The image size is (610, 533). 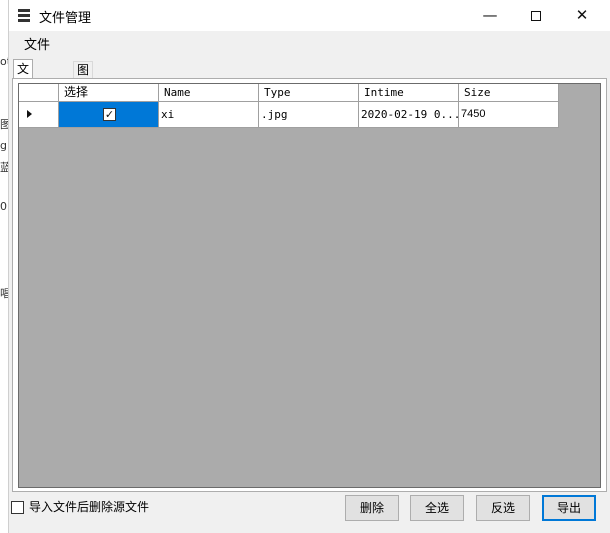 What do you see at coordinates (39, 93) in the screenshot?
I see `row-header-corner` at bounding box center [39, 93].